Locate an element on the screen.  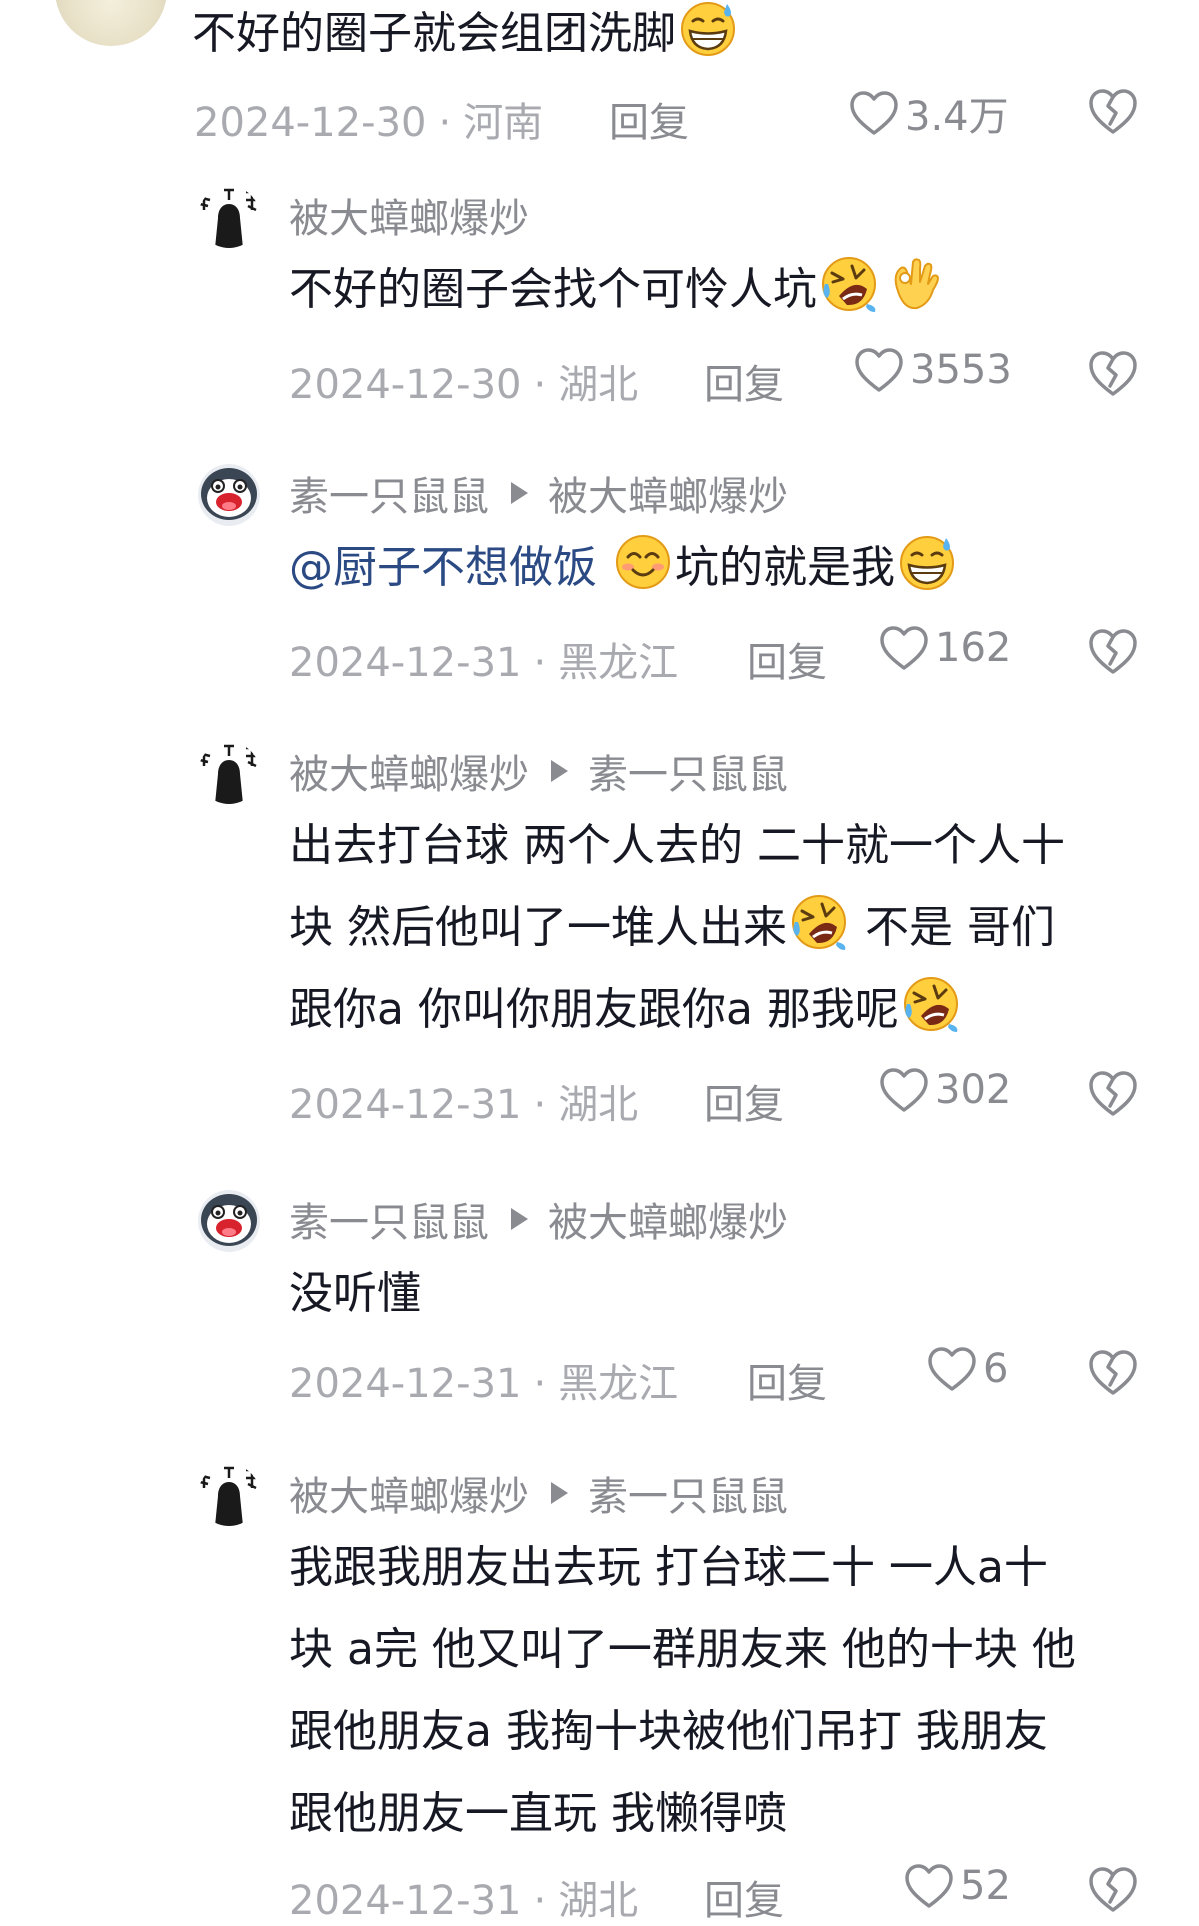
like-button: 3553 is located at coordinates (933, 370).